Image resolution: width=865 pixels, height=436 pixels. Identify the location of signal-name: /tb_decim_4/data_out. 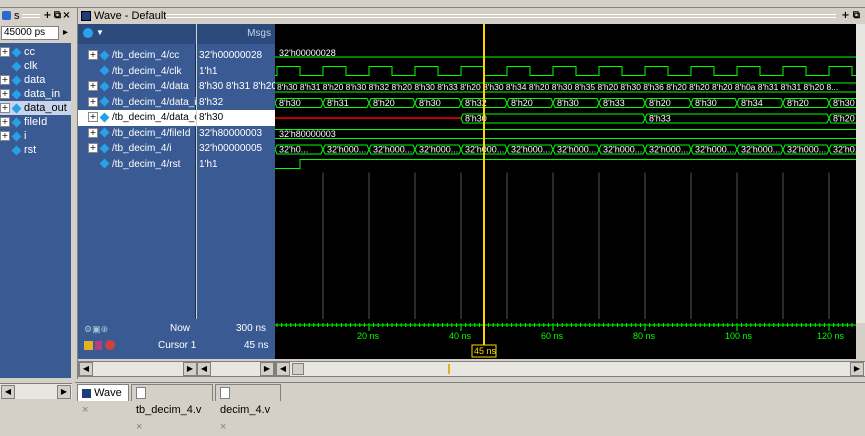
(154, 117).